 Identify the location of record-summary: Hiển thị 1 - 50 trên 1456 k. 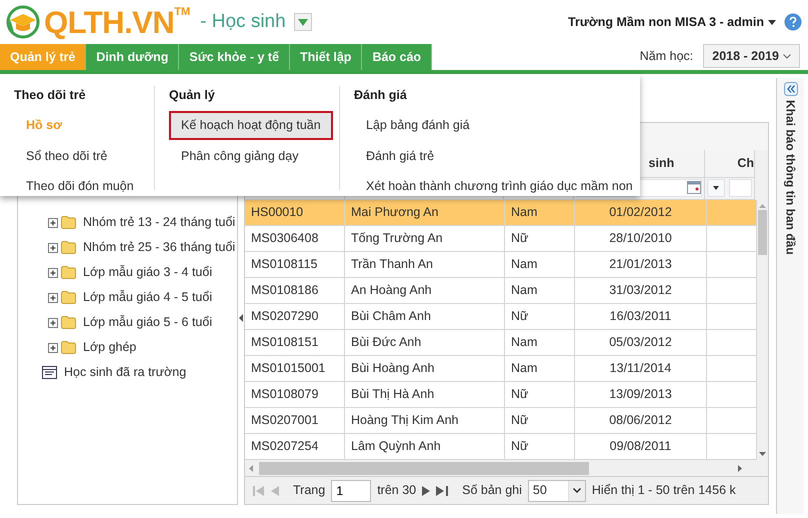
(664, 491).